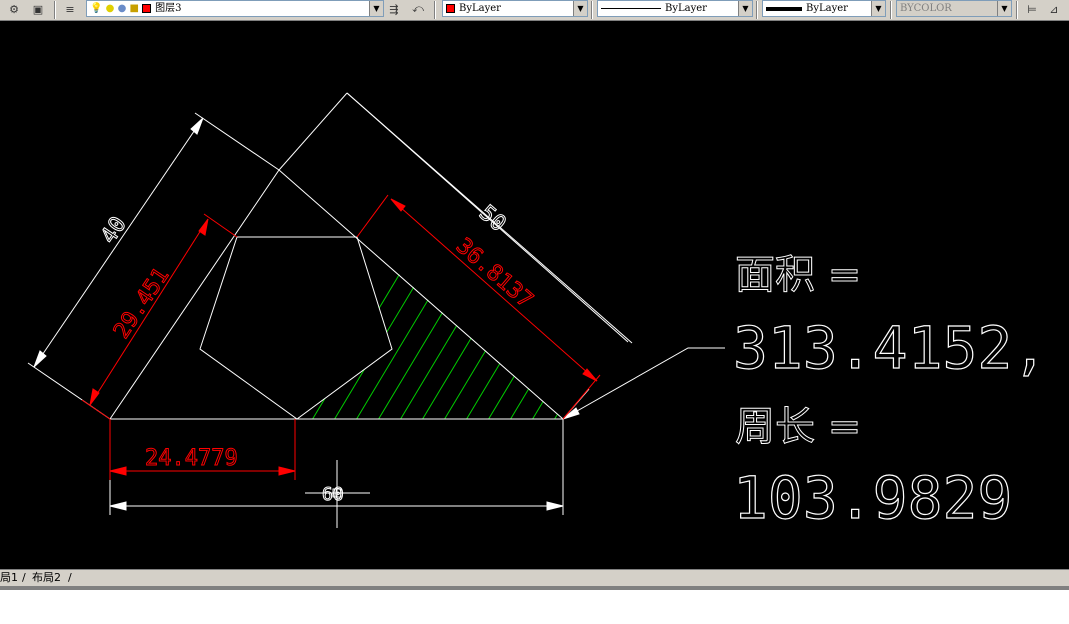  I want to click on area-value: 313.4152,, so click(890, 348).